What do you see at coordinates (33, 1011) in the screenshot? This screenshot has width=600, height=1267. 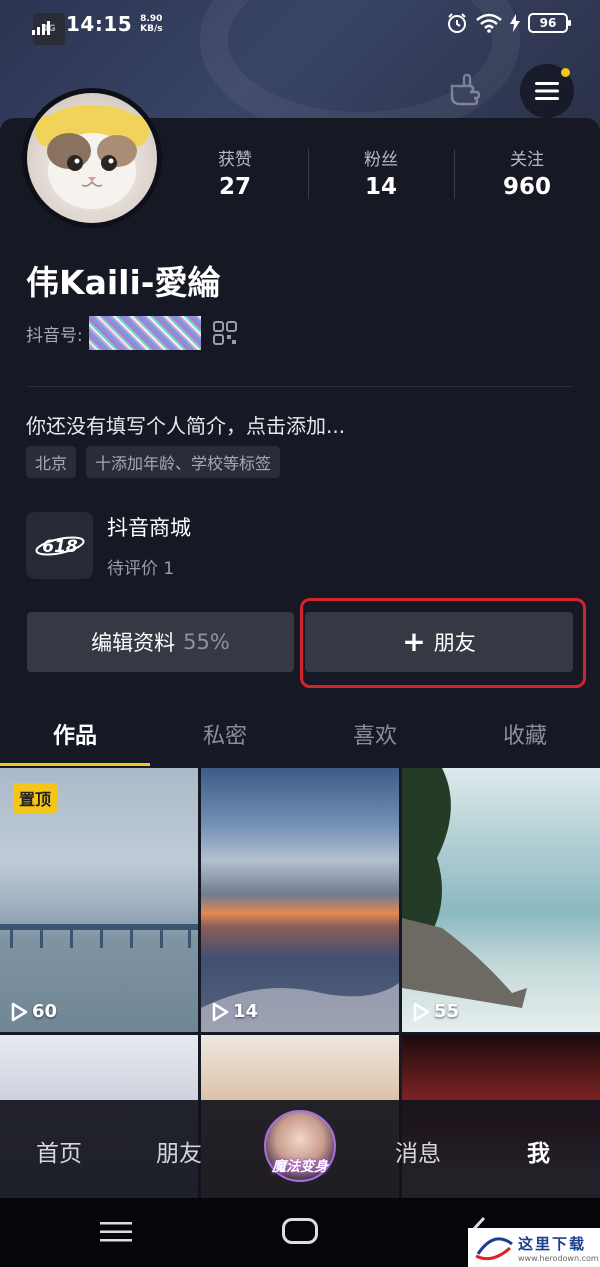 I see `play-count: 60` at bounding box center [33, 1011].